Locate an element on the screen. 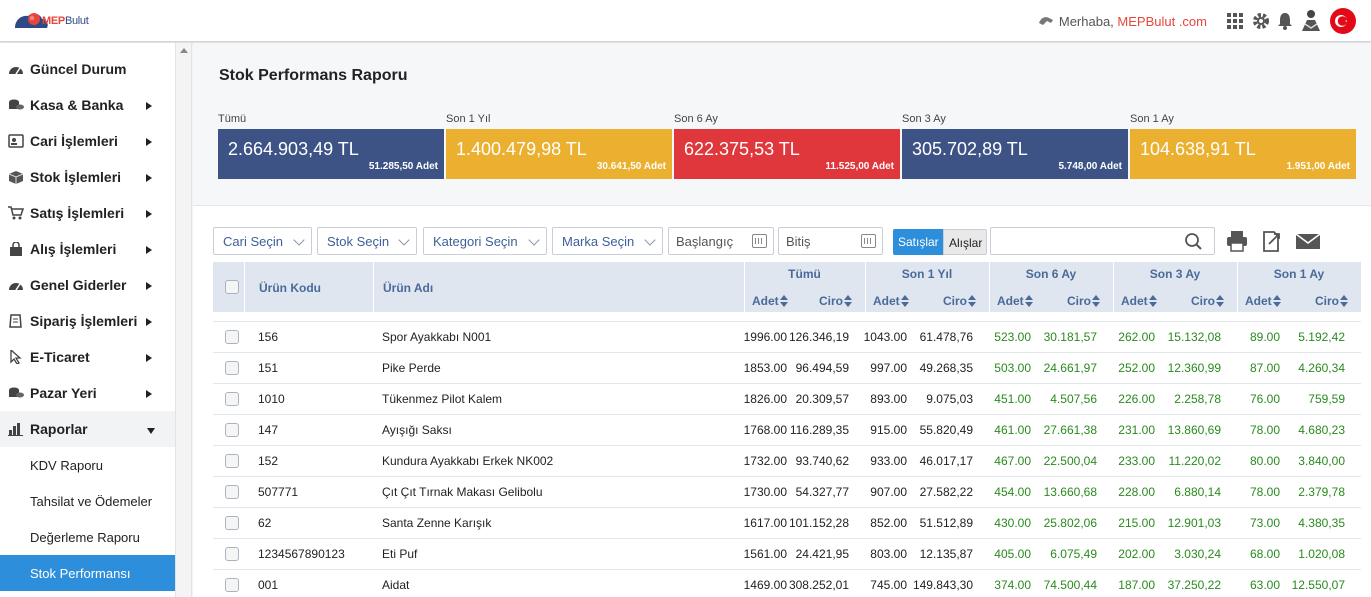  sidebar-item-e-ticaret: E-Ticaret is located at coordinates (87, 357).